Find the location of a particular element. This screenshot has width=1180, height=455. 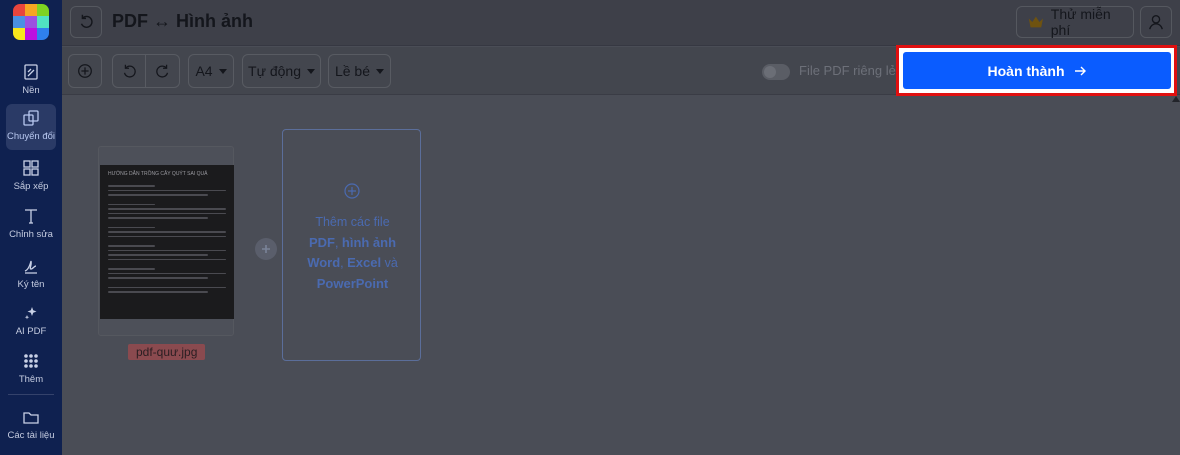

sidebar-item-label: Chuyển đổi is located at coordinates (31, 136).